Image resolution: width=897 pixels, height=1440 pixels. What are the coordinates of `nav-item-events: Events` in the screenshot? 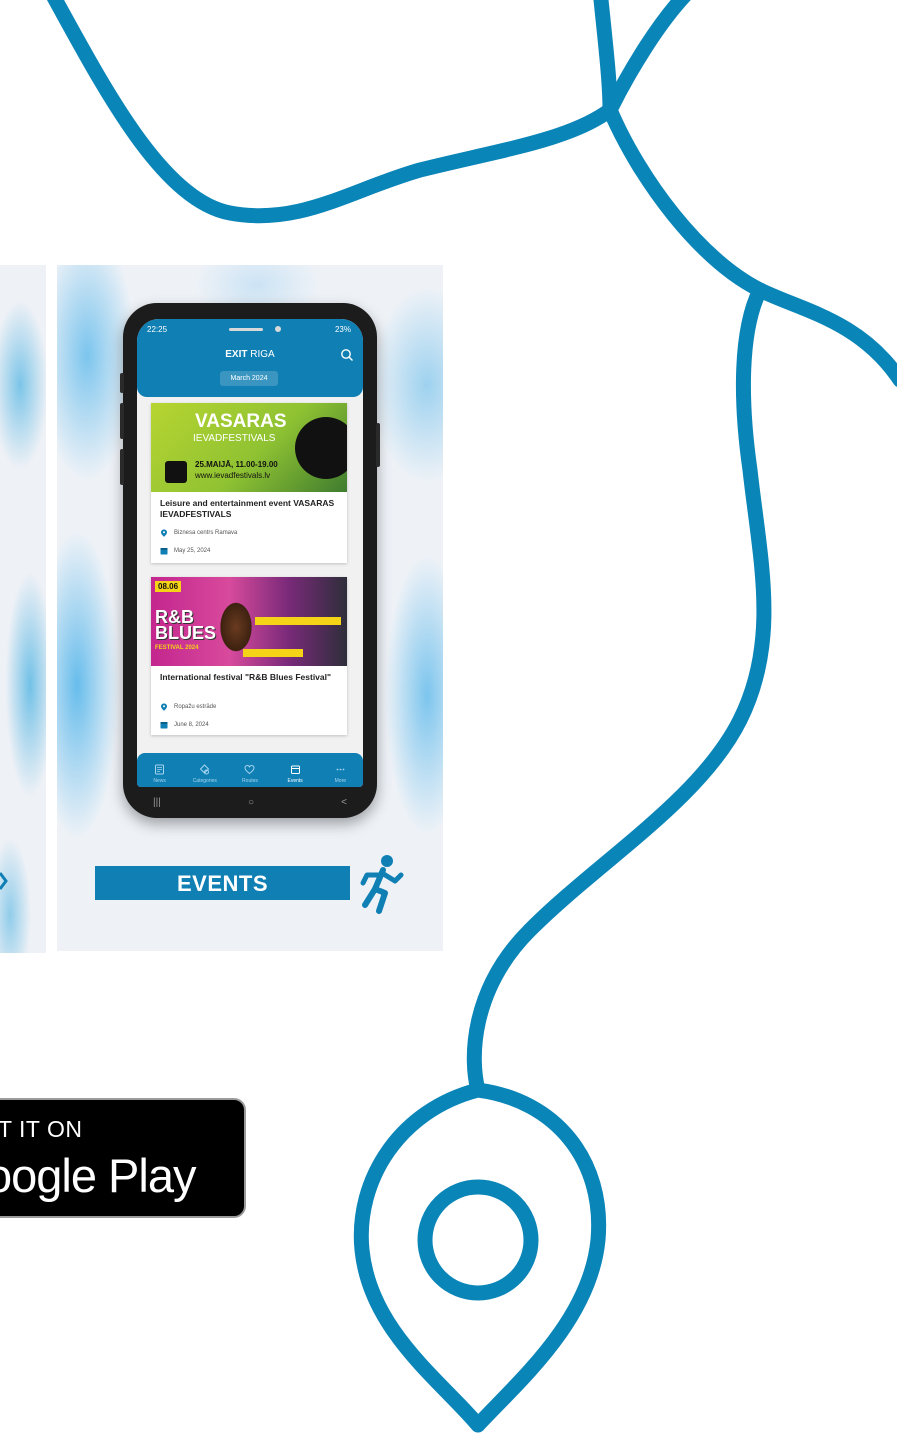 It's located at (295, 774).